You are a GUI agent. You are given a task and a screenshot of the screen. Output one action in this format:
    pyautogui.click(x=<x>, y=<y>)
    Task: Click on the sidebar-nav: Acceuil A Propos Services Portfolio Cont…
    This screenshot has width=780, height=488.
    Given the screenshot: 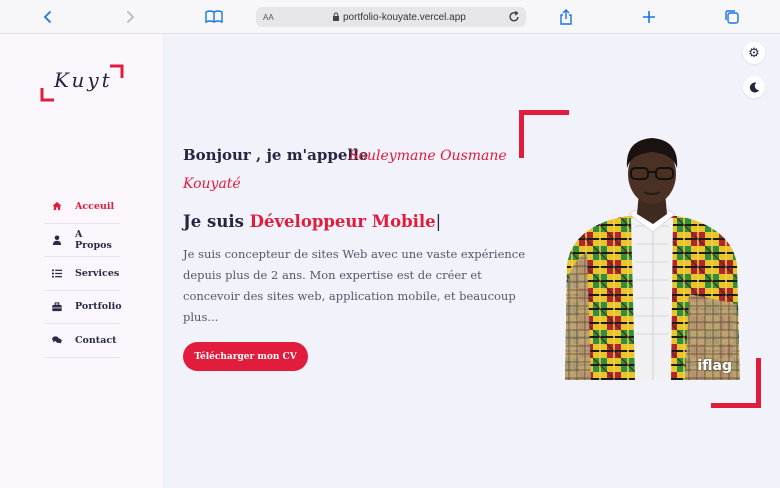 What is the action you would take?
    pyautogui.click(x=83, y=274)
    